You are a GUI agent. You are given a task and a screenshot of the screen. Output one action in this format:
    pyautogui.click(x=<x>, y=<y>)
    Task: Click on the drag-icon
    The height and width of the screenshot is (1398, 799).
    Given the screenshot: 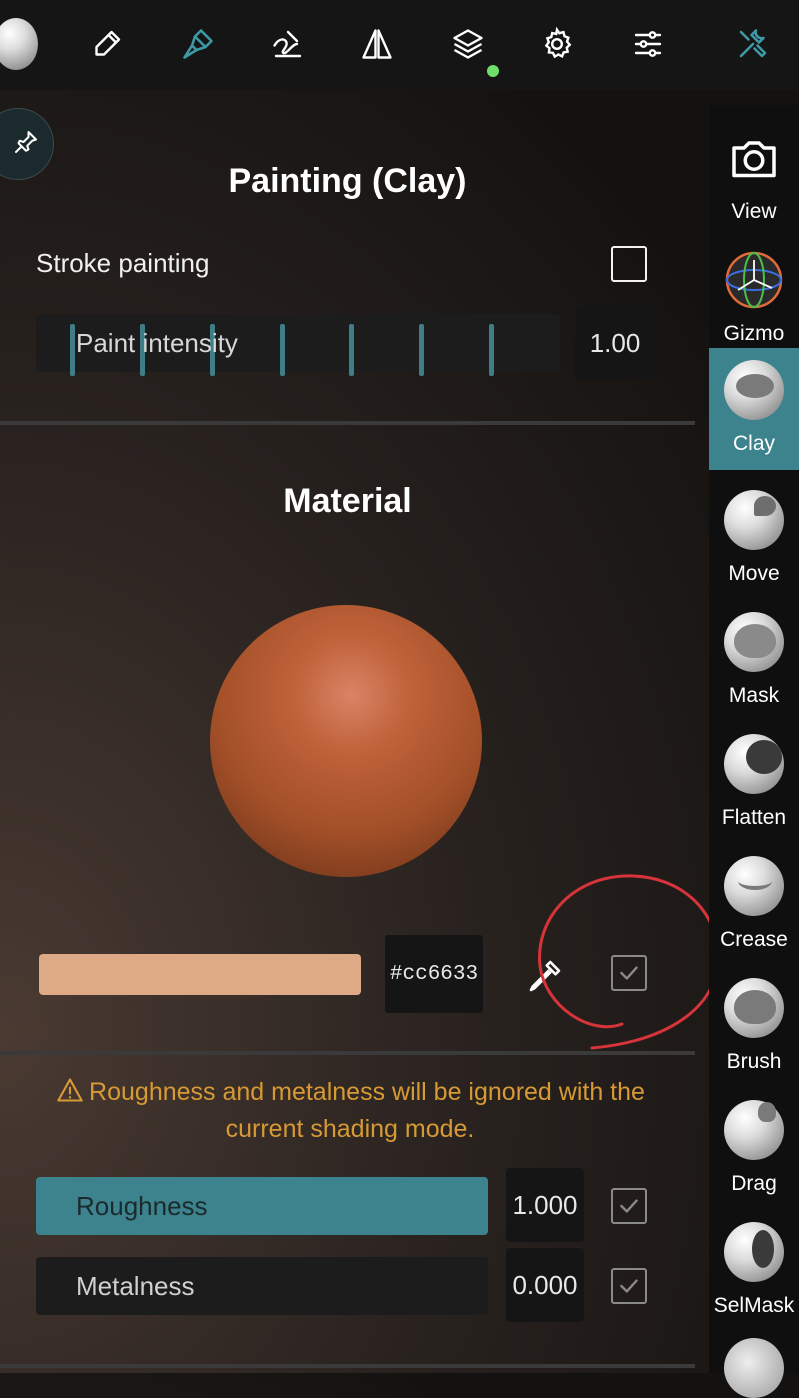 What is the action you would take?
    pyautogui.click(x=754, y=1130)
    